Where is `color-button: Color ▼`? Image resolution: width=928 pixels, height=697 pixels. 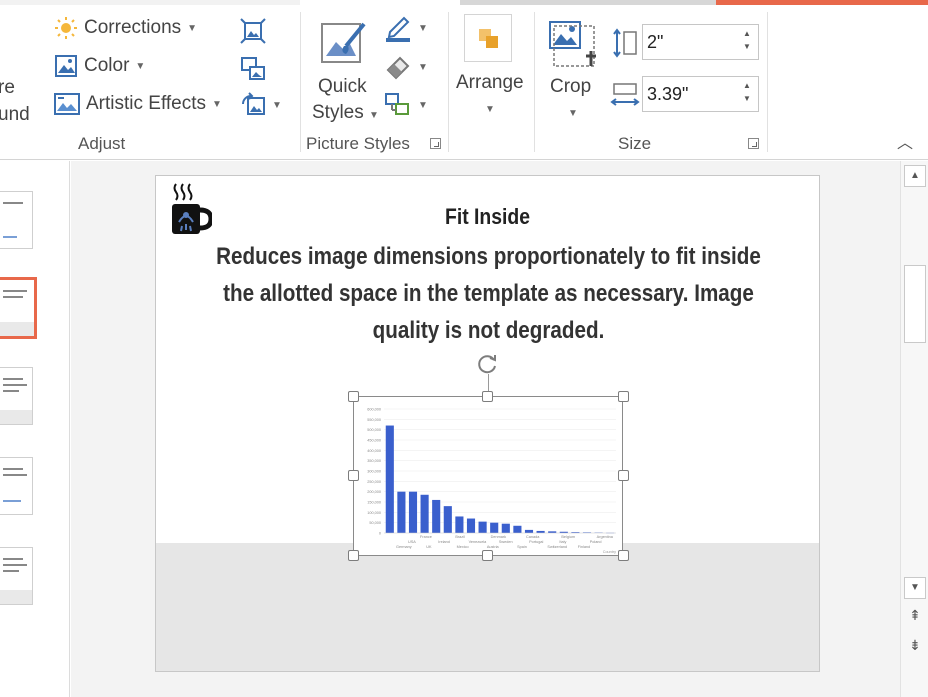 color-button: Color ▼ is located at coordinates (99, 66).